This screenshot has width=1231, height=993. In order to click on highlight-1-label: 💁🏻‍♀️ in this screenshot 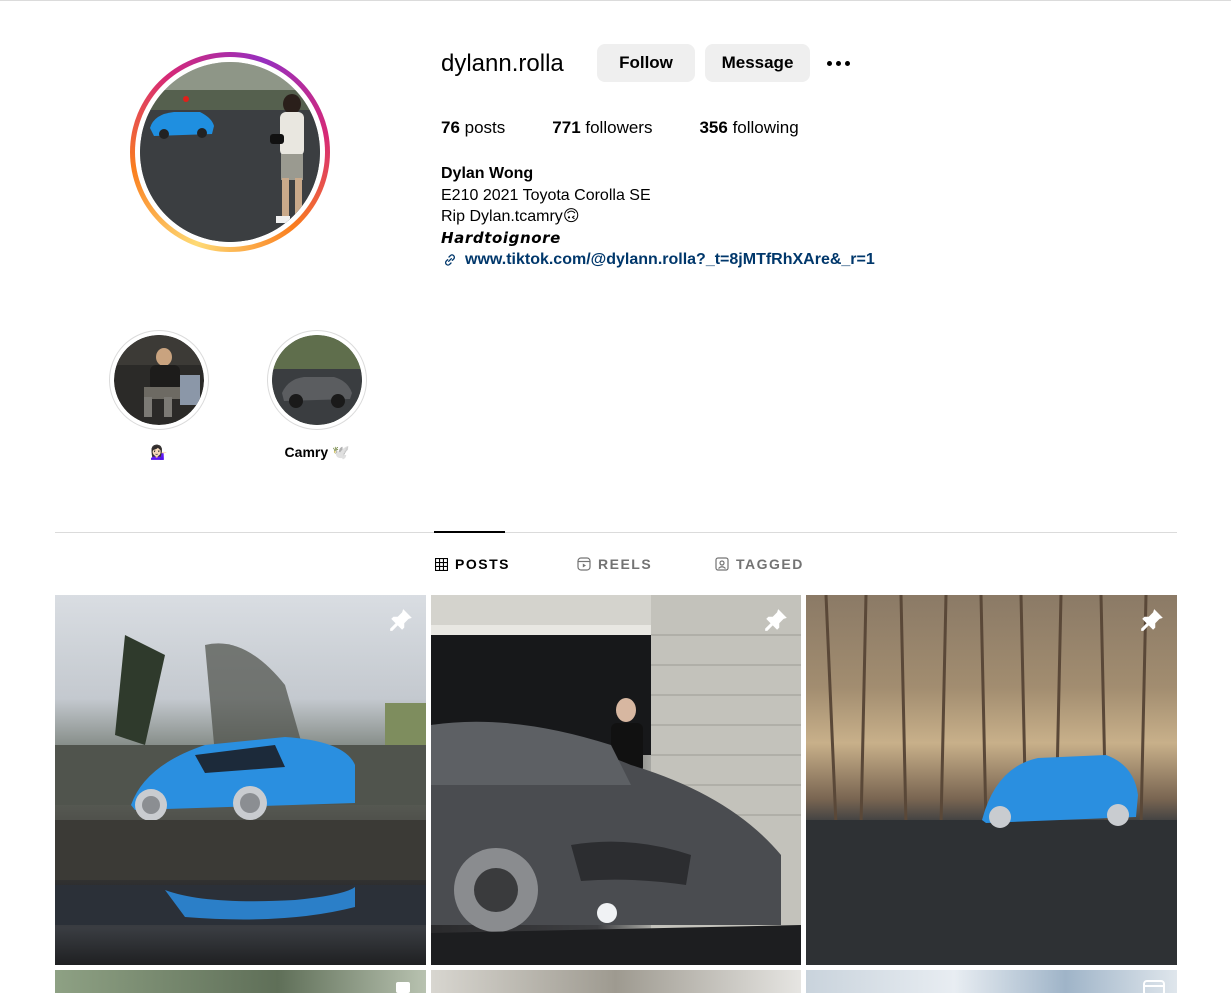, I will do `click(159, 452)`.